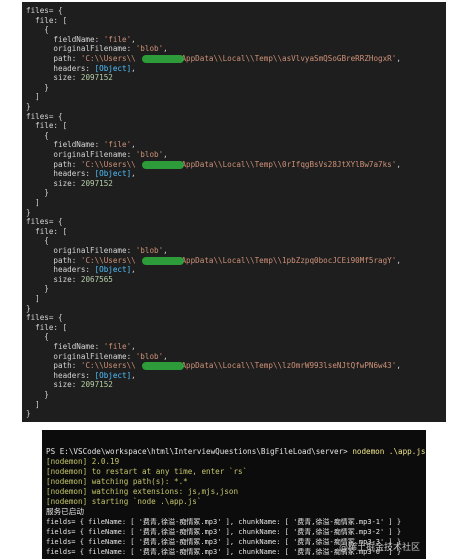 The height and width of the screenshot is (559, 474). What do you see at coordinates (117, 481) in the screenshot?
I see `nodemon-line: [nodemon] watching path(s): *.*` at bounding box center [117, 481].